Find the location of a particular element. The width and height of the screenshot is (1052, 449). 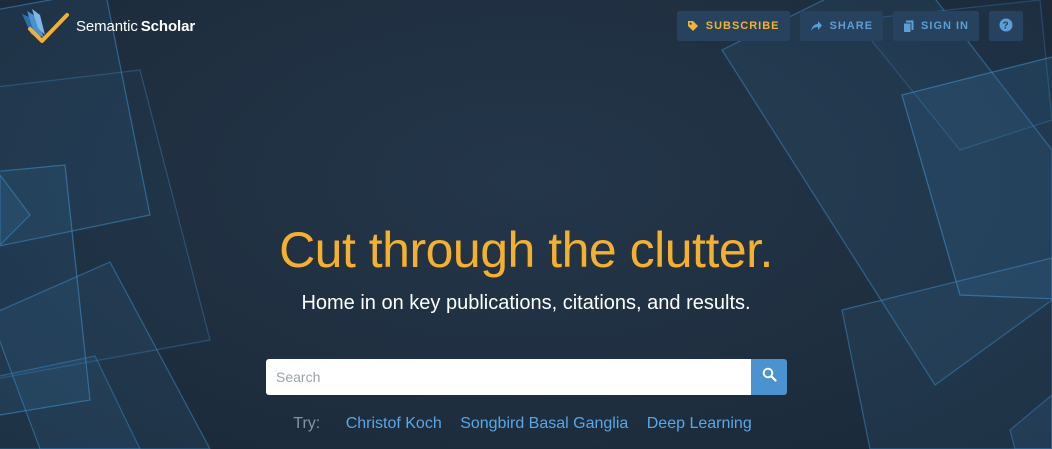

search-bar is located at coordinates (526, 377).